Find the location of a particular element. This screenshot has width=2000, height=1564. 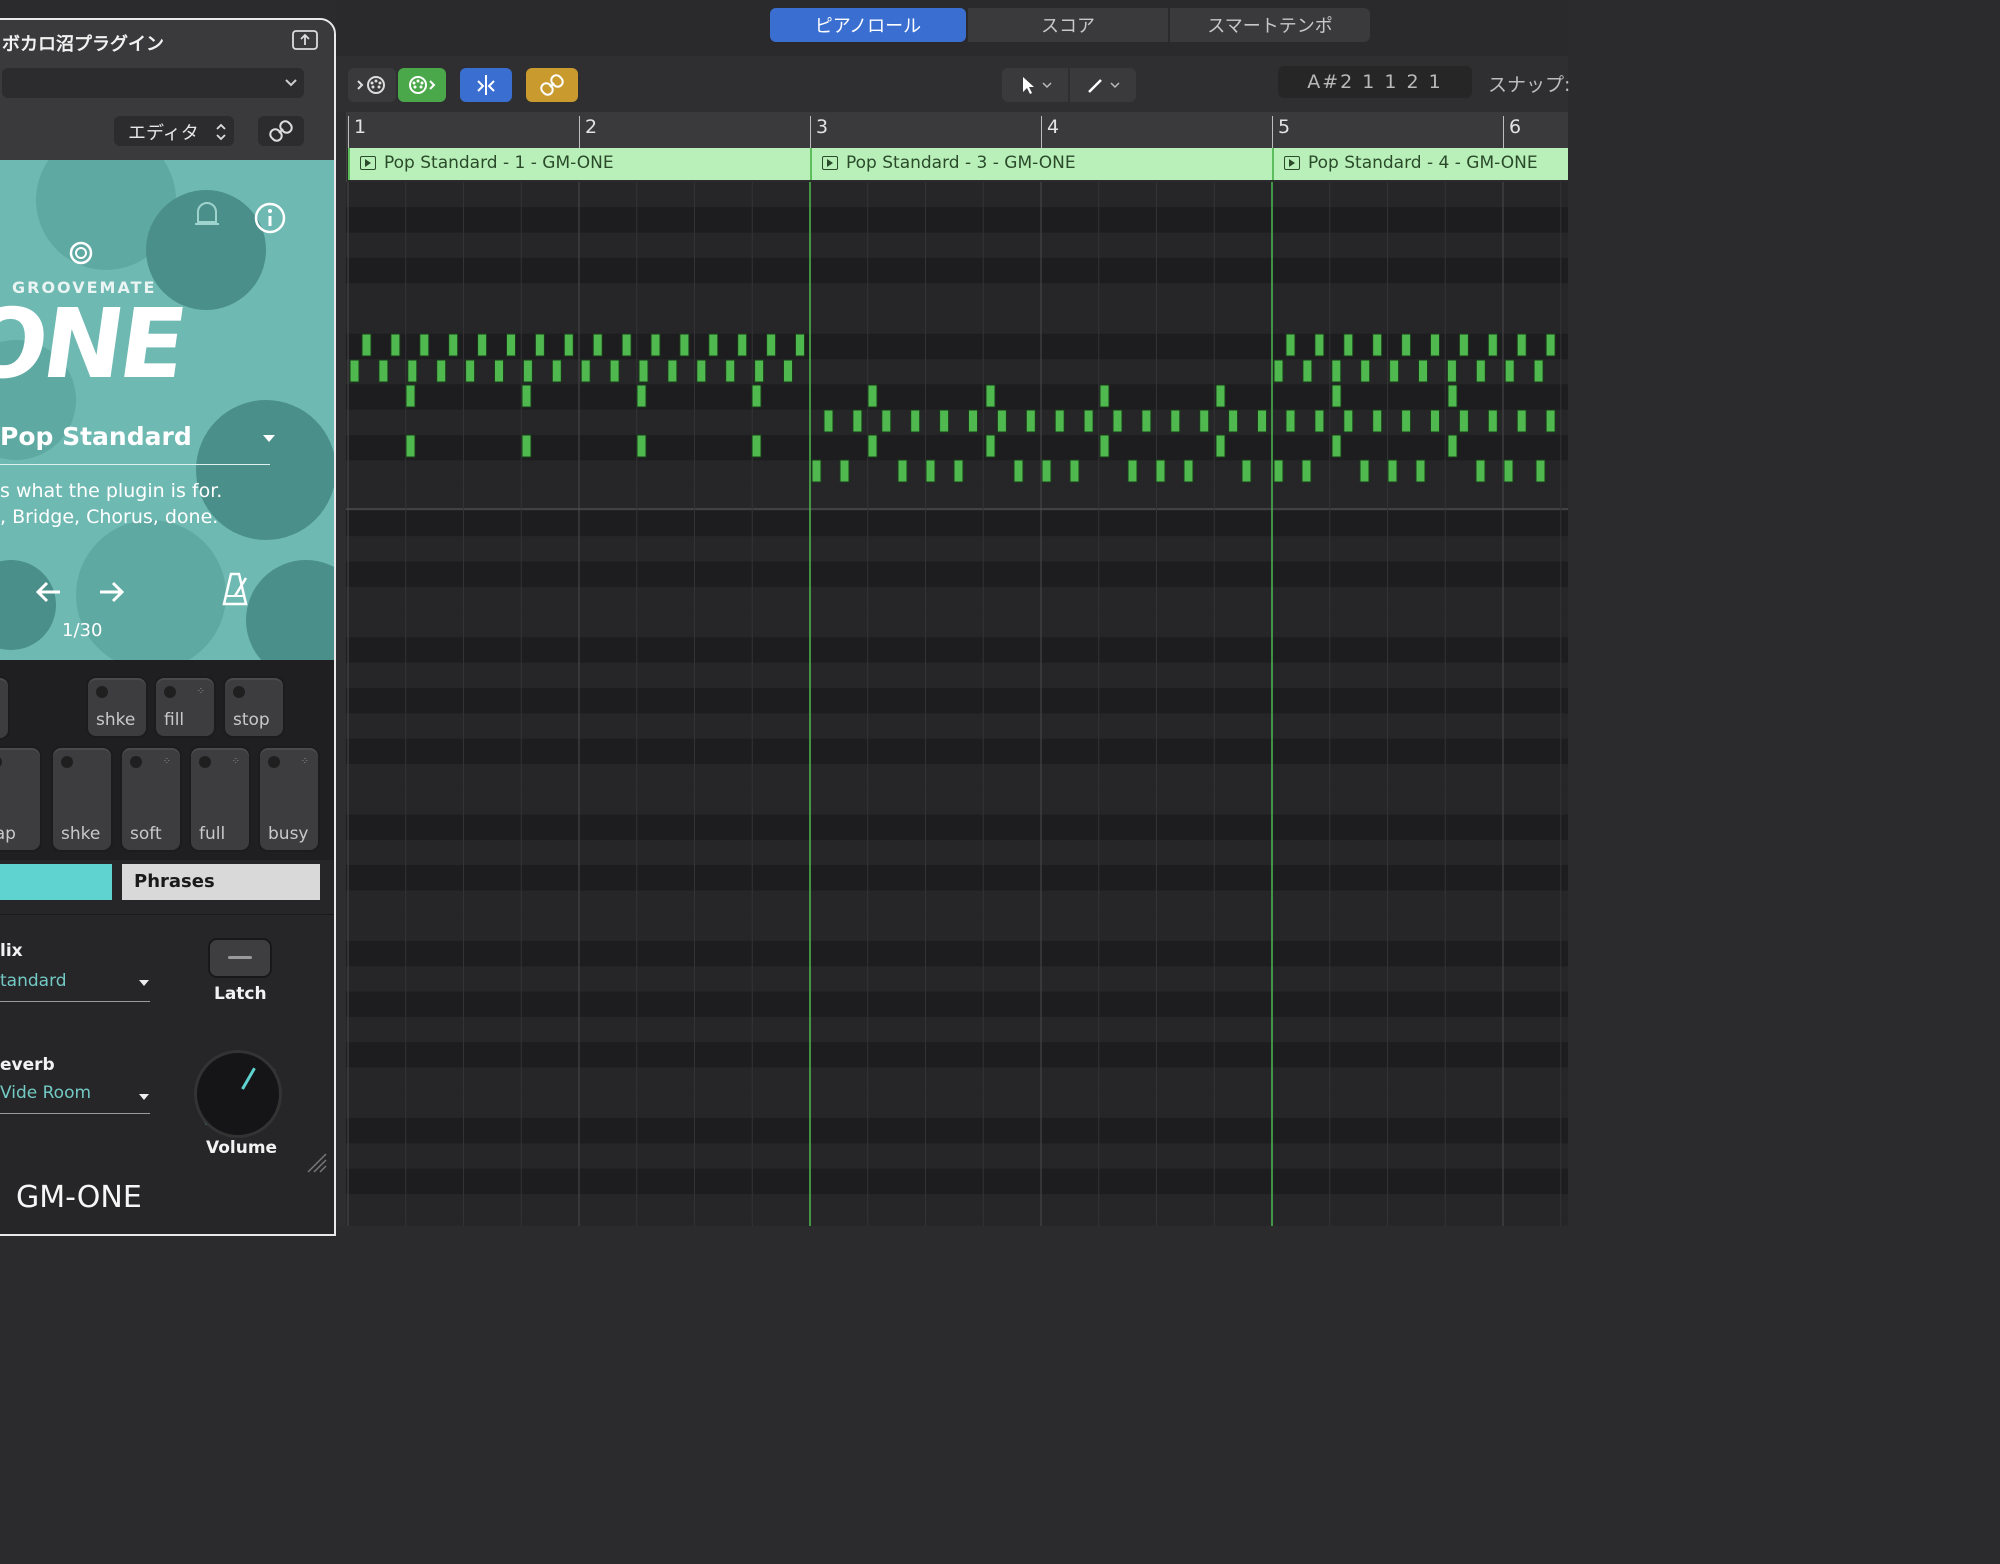

pad-fill: ⁘ fill is located at coordinates (185, 707).